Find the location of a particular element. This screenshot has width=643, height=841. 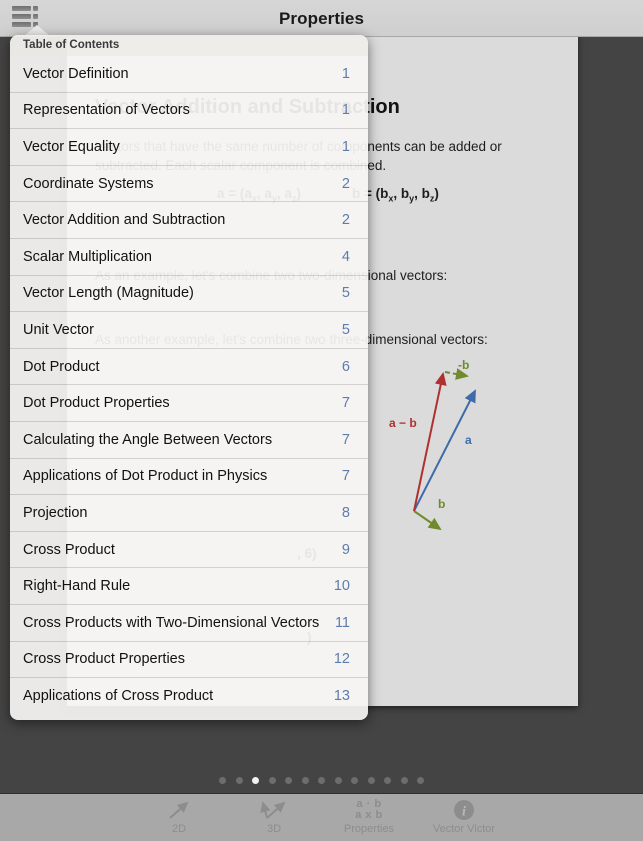

toc-item: Vector Definition 1 is located at coordinates (189, 74).